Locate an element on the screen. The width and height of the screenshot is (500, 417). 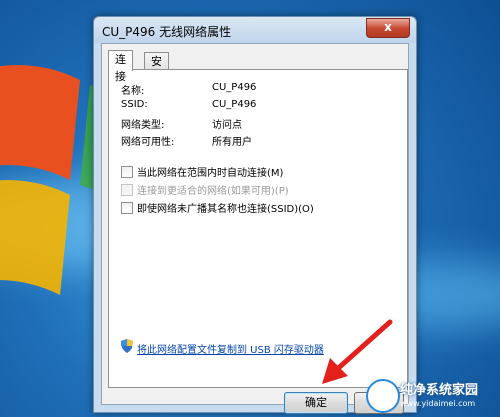
auto-connect-option: 当此网络在范围内时自动连接(M) is located at coordinates (202, 171).